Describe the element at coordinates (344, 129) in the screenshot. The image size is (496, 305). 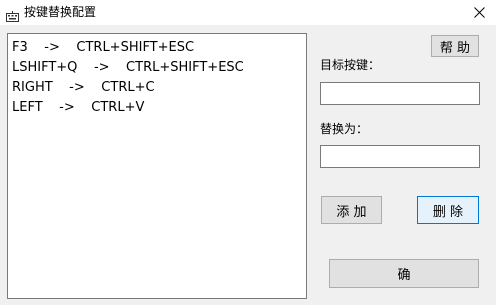
I see `replace-label: 替换为：` at that location.